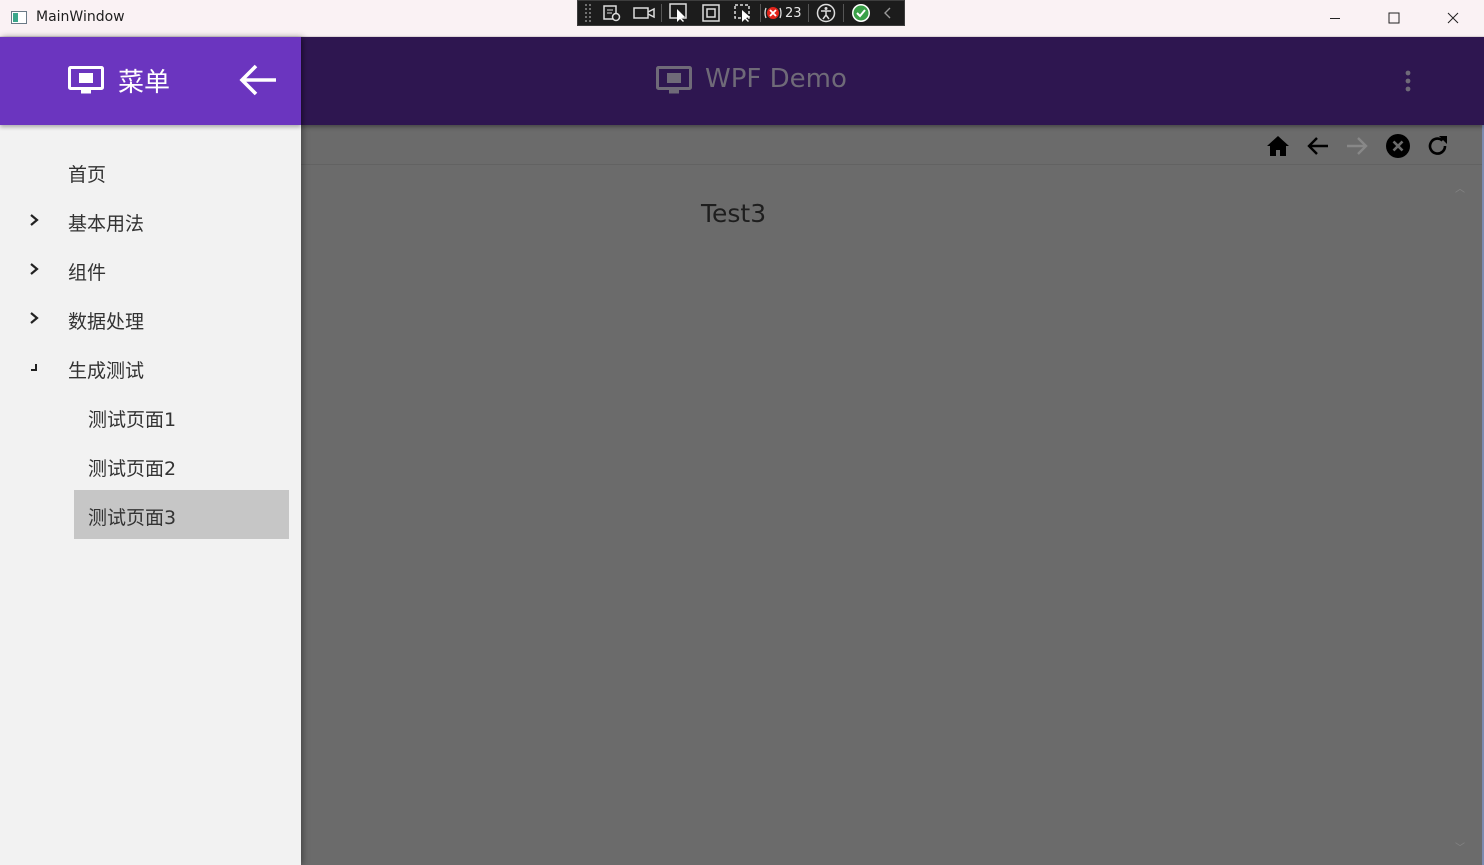  What do you see at coordinates (150, 171) in the screenshot?
I see `nav-item-home: 首页` at bounding box center [150, 171].